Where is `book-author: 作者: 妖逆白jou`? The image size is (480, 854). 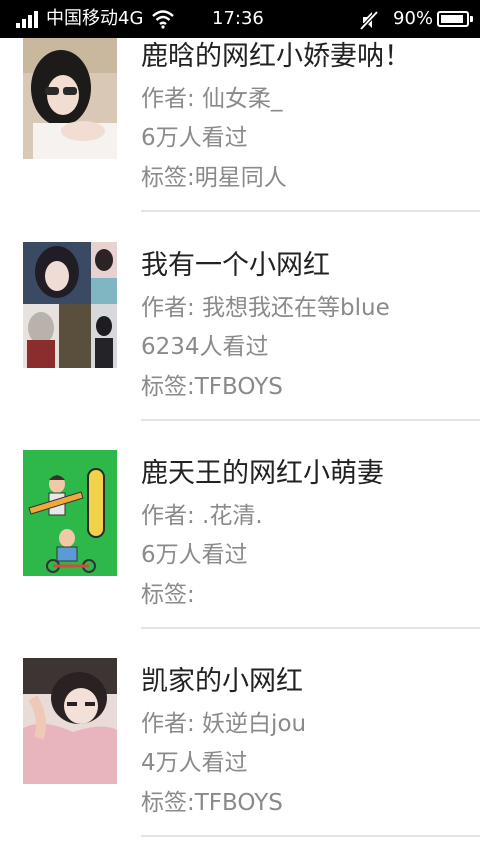
book-author: 作者: 妖逆白jou is located at coordinates (224, 724).